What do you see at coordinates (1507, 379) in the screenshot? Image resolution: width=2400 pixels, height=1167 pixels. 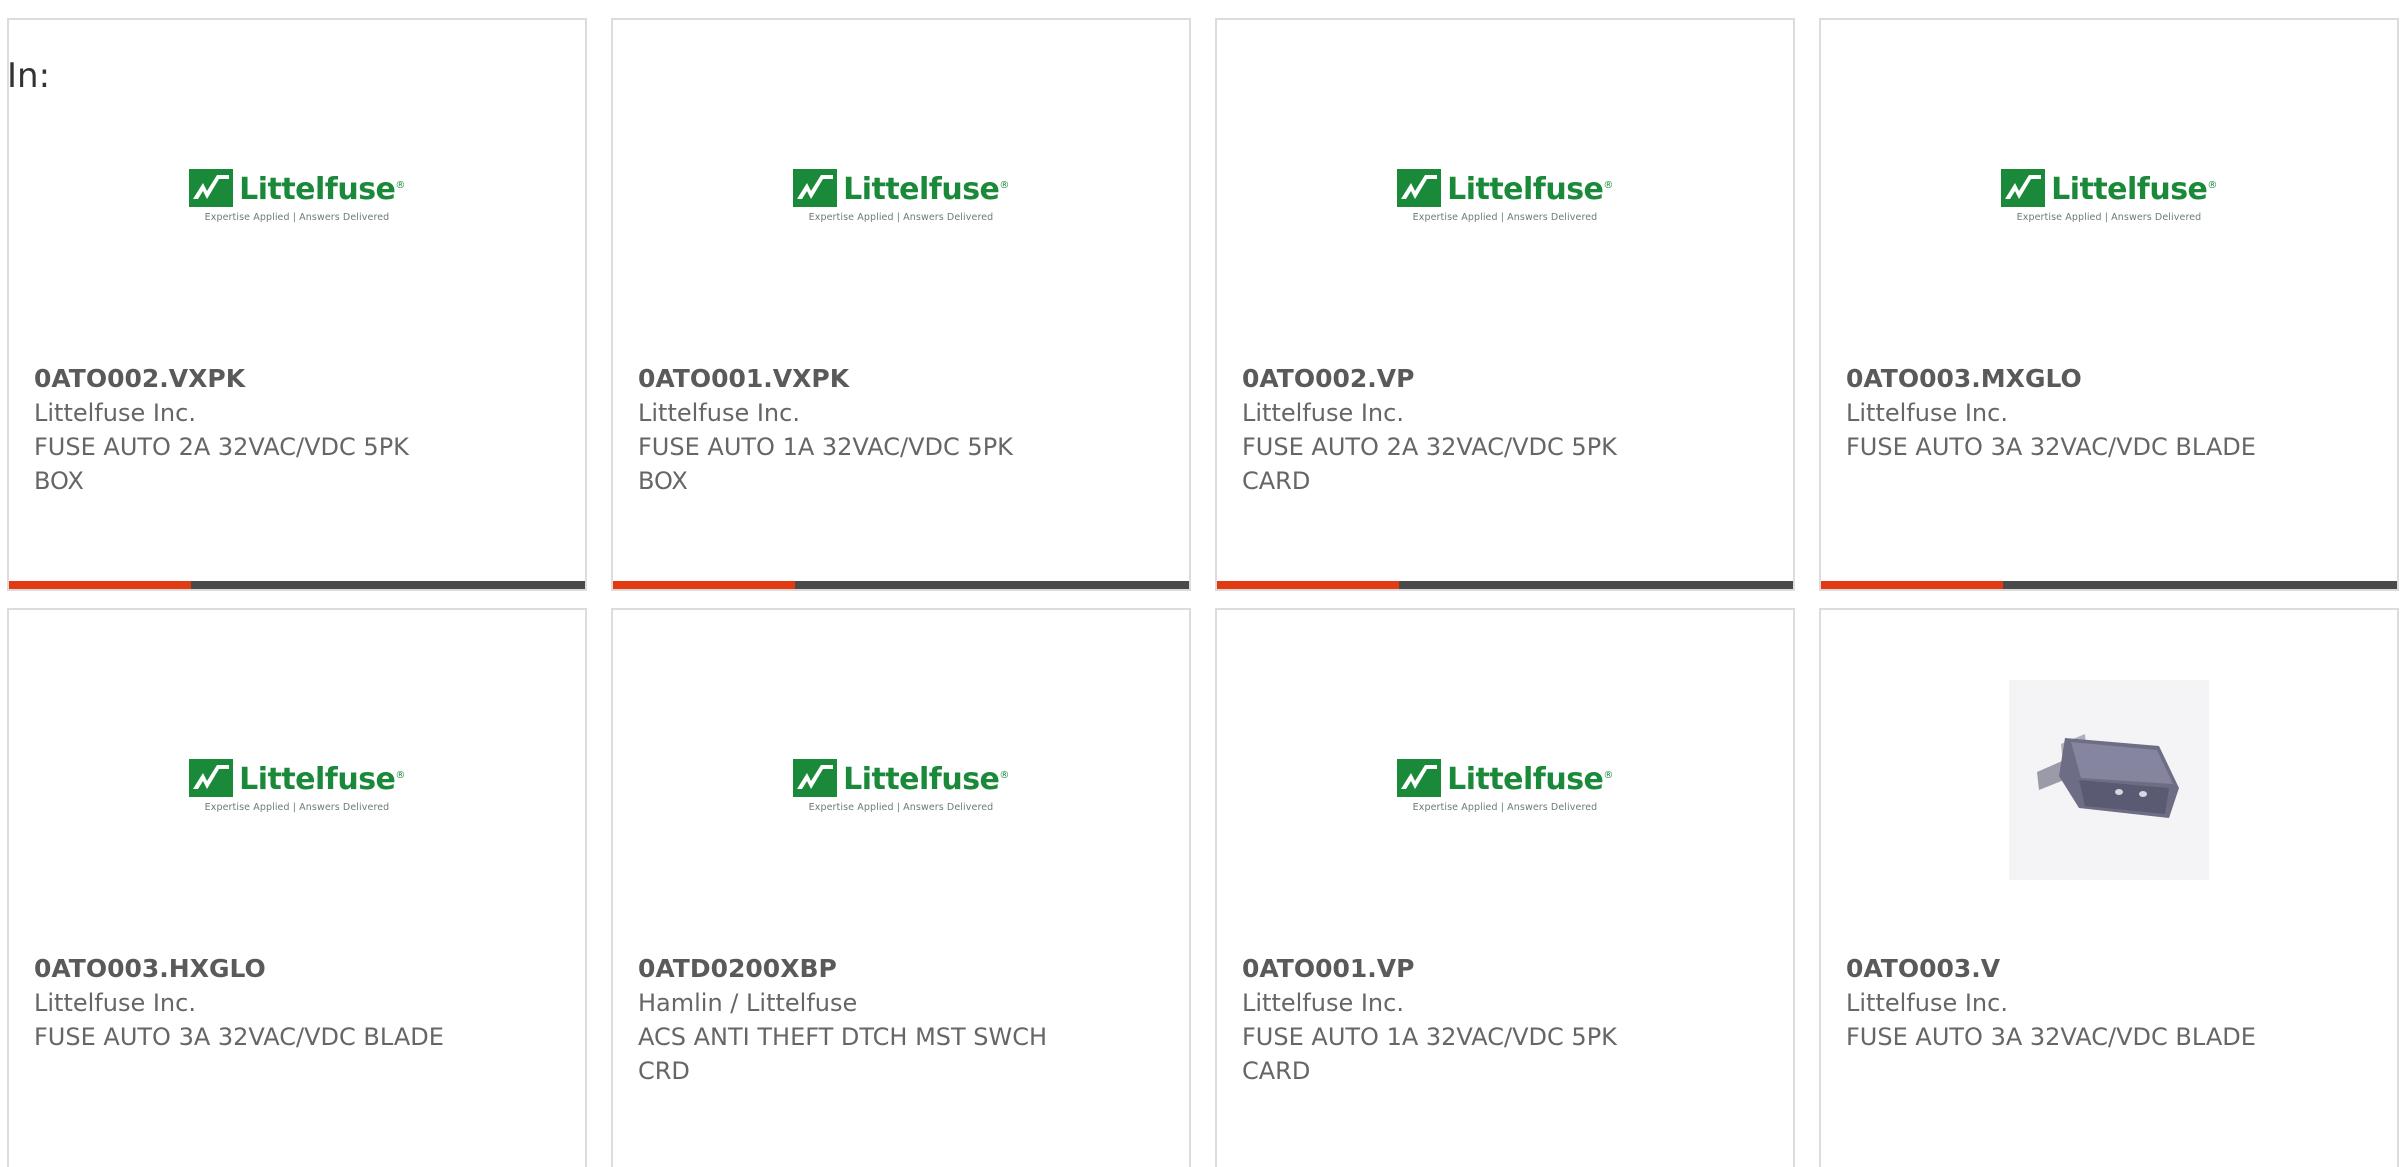 I see `part-number: 0ATO002.VP` at bounding box center [1507, 379].